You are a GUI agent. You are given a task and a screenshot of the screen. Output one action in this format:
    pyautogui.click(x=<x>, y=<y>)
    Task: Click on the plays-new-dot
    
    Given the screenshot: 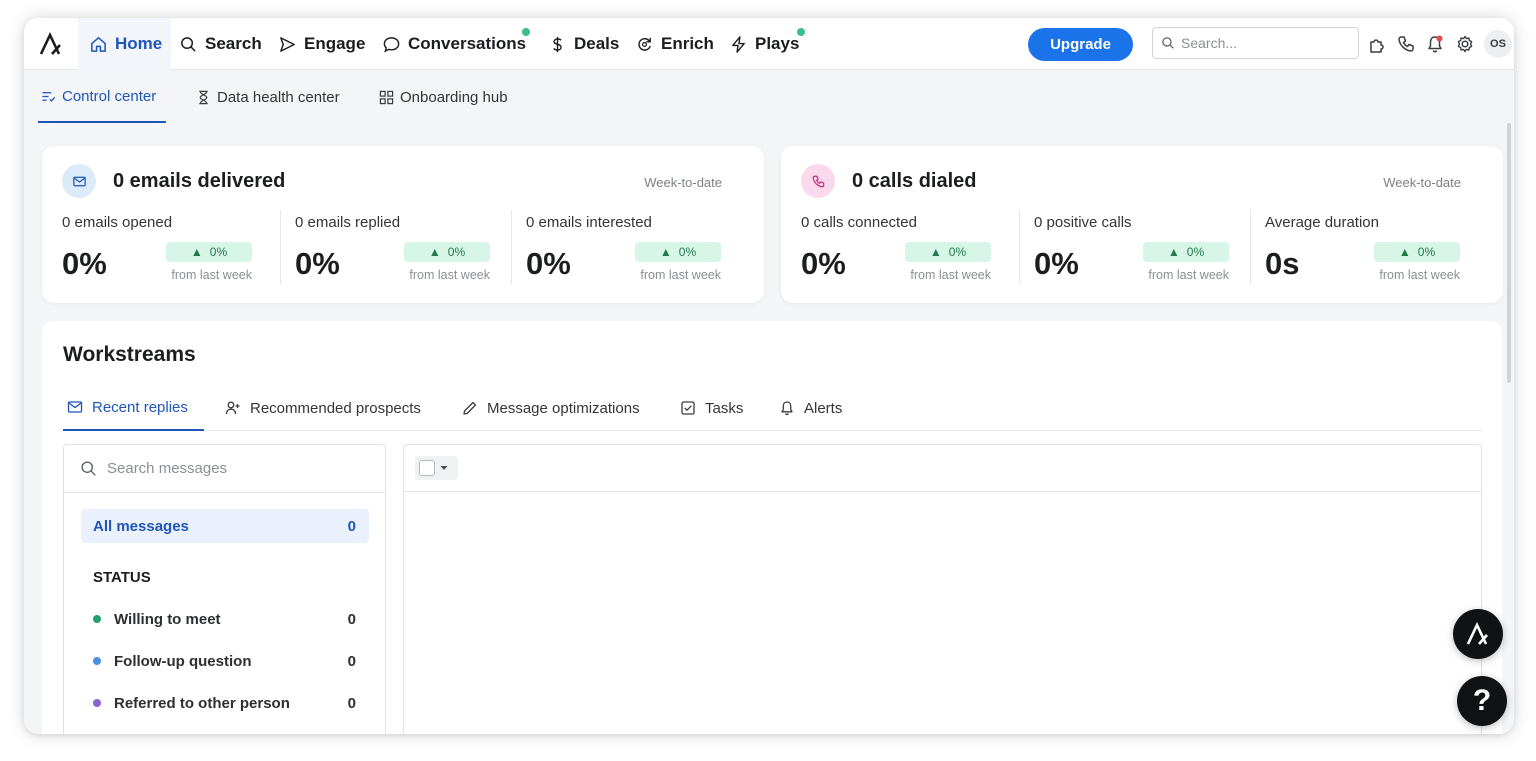 What is the action you would take?
    pyautogui.click(x=801, y=32)
    